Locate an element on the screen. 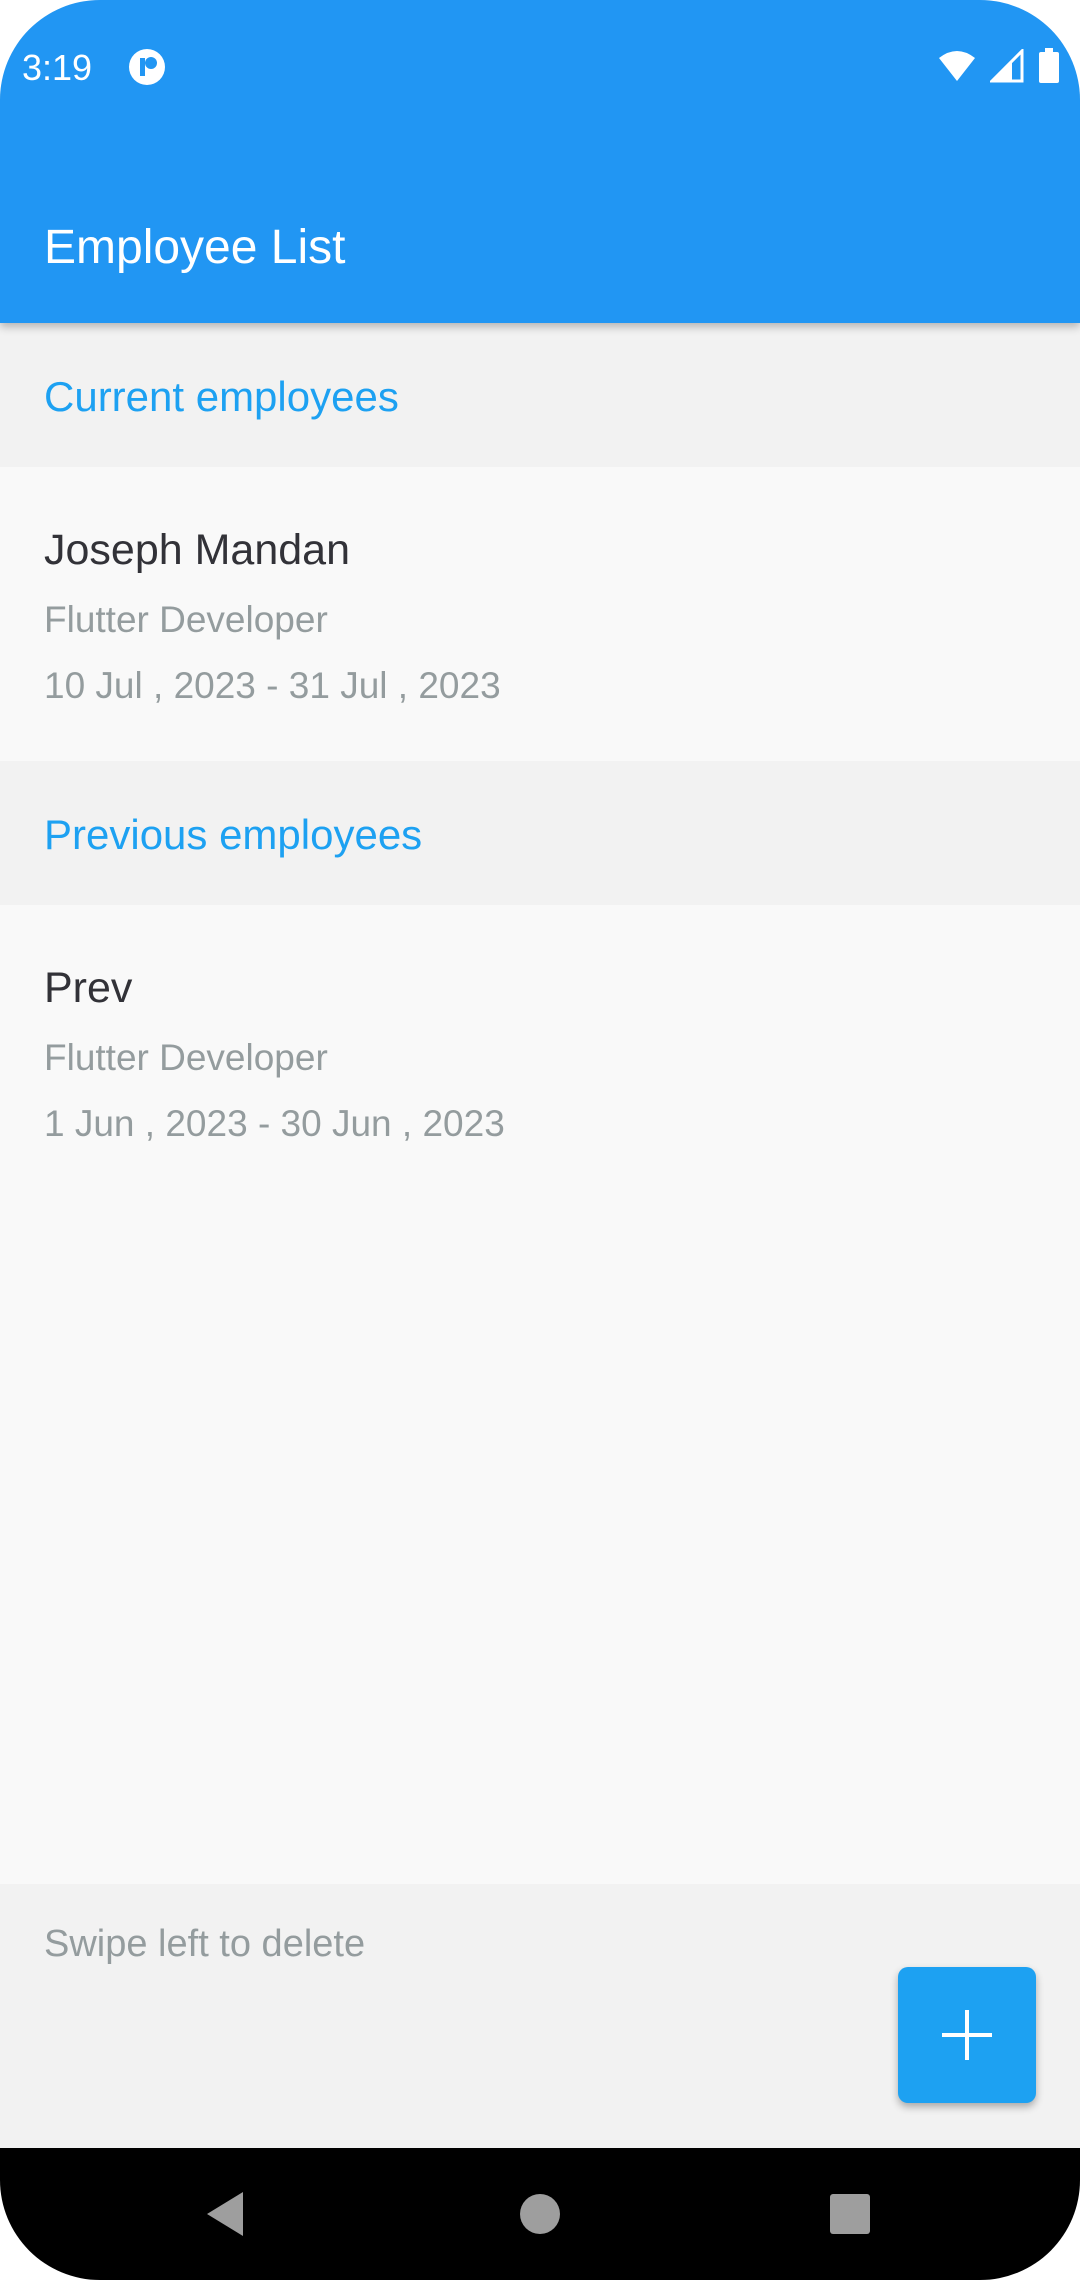 The height and width of the screenshot is (2280, 1080). signal-icon is located at coordinates (1007, 66).